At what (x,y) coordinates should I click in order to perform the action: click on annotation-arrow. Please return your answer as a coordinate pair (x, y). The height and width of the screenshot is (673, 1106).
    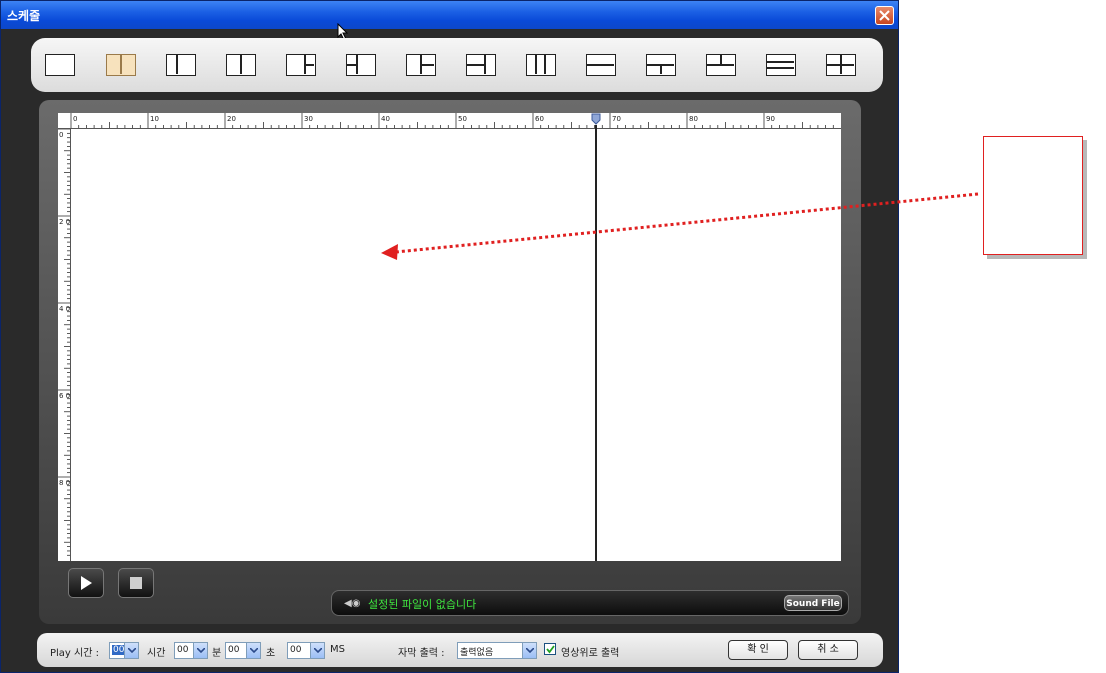
    Looking at the image, I should click on (680, 226).